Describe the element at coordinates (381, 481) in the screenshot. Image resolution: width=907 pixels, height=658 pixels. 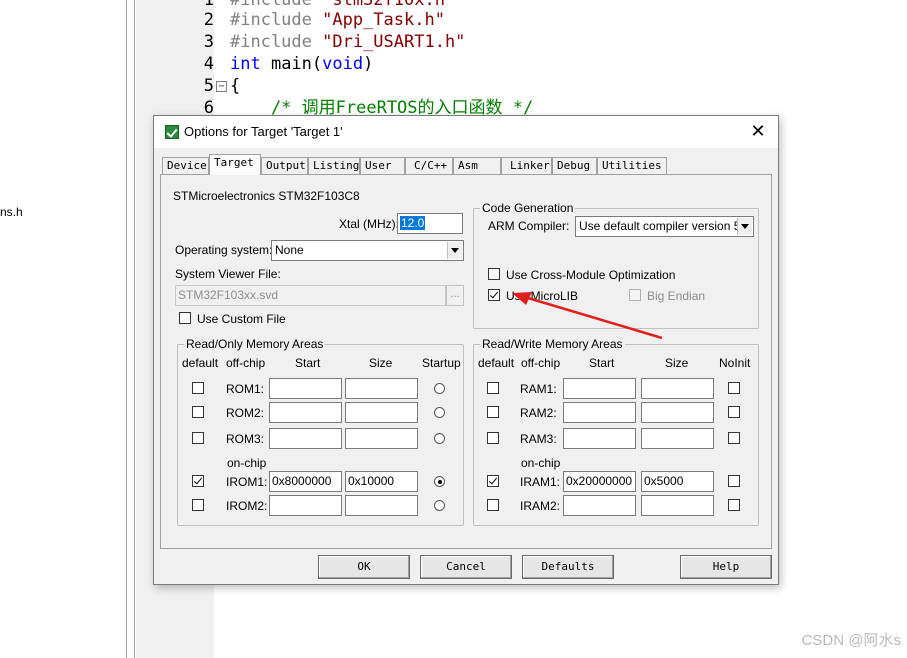
I see `size-input: 0x10000` at that location.